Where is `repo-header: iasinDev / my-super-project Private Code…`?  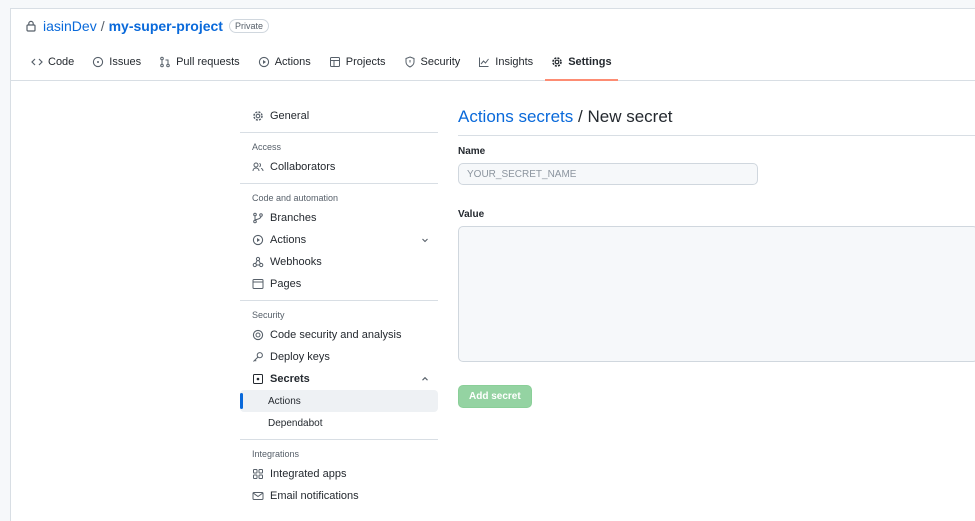
repo-header: iasinDev / my-super-project Private Code… is located at coordinates (493, 45).